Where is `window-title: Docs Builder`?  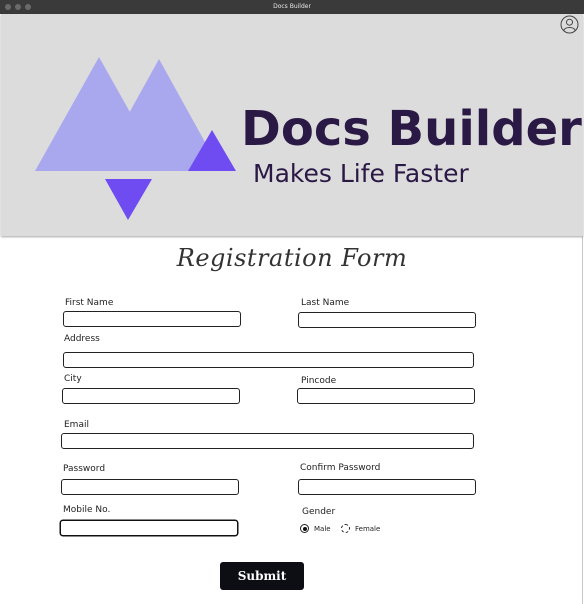
window-title: Docs Builder is located at coordinates (292, 6).